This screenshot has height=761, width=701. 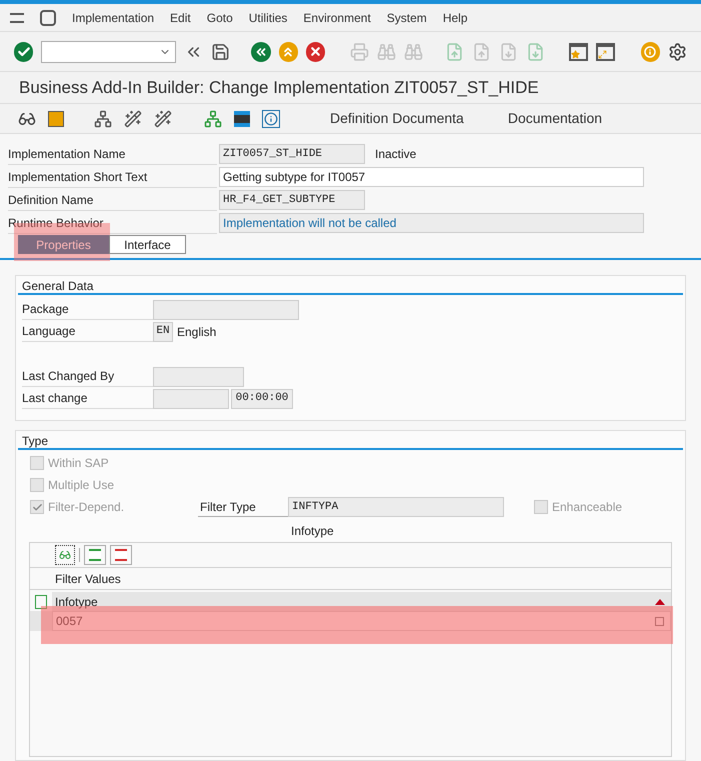 I want to click on save-icon, so click(x=220, y=52).